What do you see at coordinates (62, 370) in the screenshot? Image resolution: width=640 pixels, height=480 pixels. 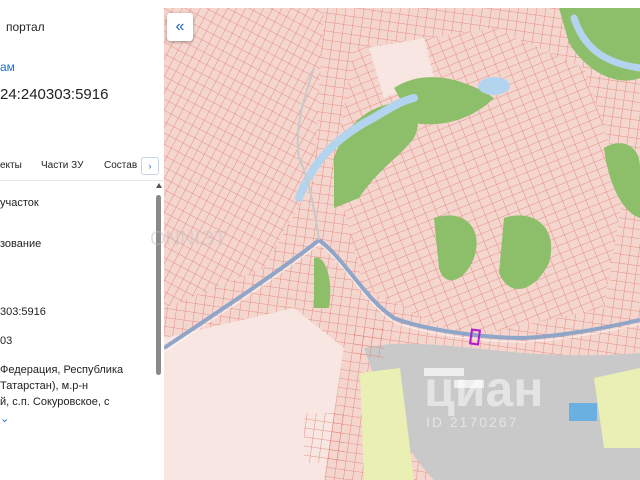 I see `address-line: Федерация, Республика` at bounding box center [62, 370].